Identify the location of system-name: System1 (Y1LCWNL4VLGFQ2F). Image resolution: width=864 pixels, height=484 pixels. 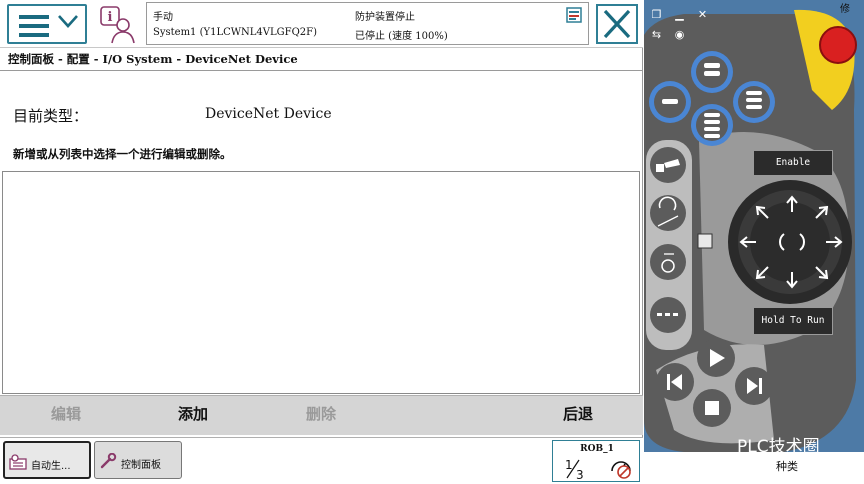
(235, 32).